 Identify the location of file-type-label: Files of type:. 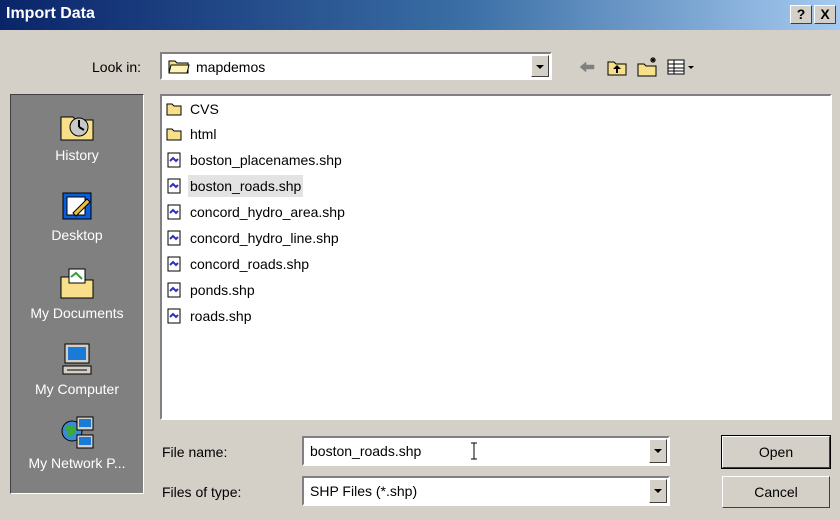
(202, 492).